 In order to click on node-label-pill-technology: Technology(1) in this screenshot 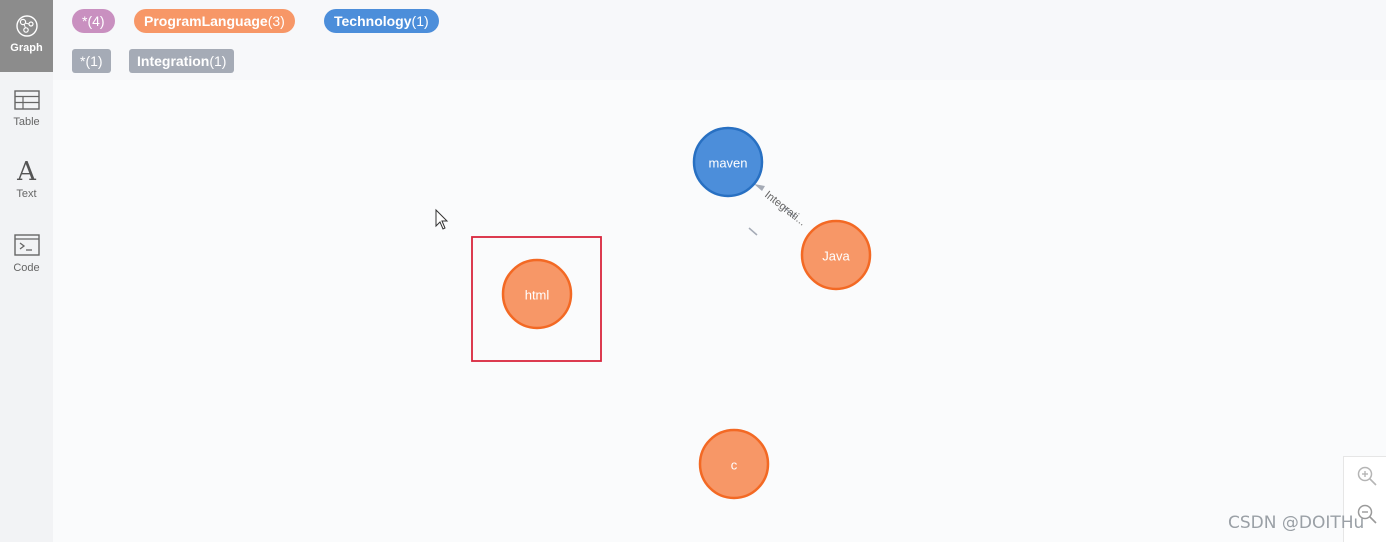, I will do `click(381, 21)`.